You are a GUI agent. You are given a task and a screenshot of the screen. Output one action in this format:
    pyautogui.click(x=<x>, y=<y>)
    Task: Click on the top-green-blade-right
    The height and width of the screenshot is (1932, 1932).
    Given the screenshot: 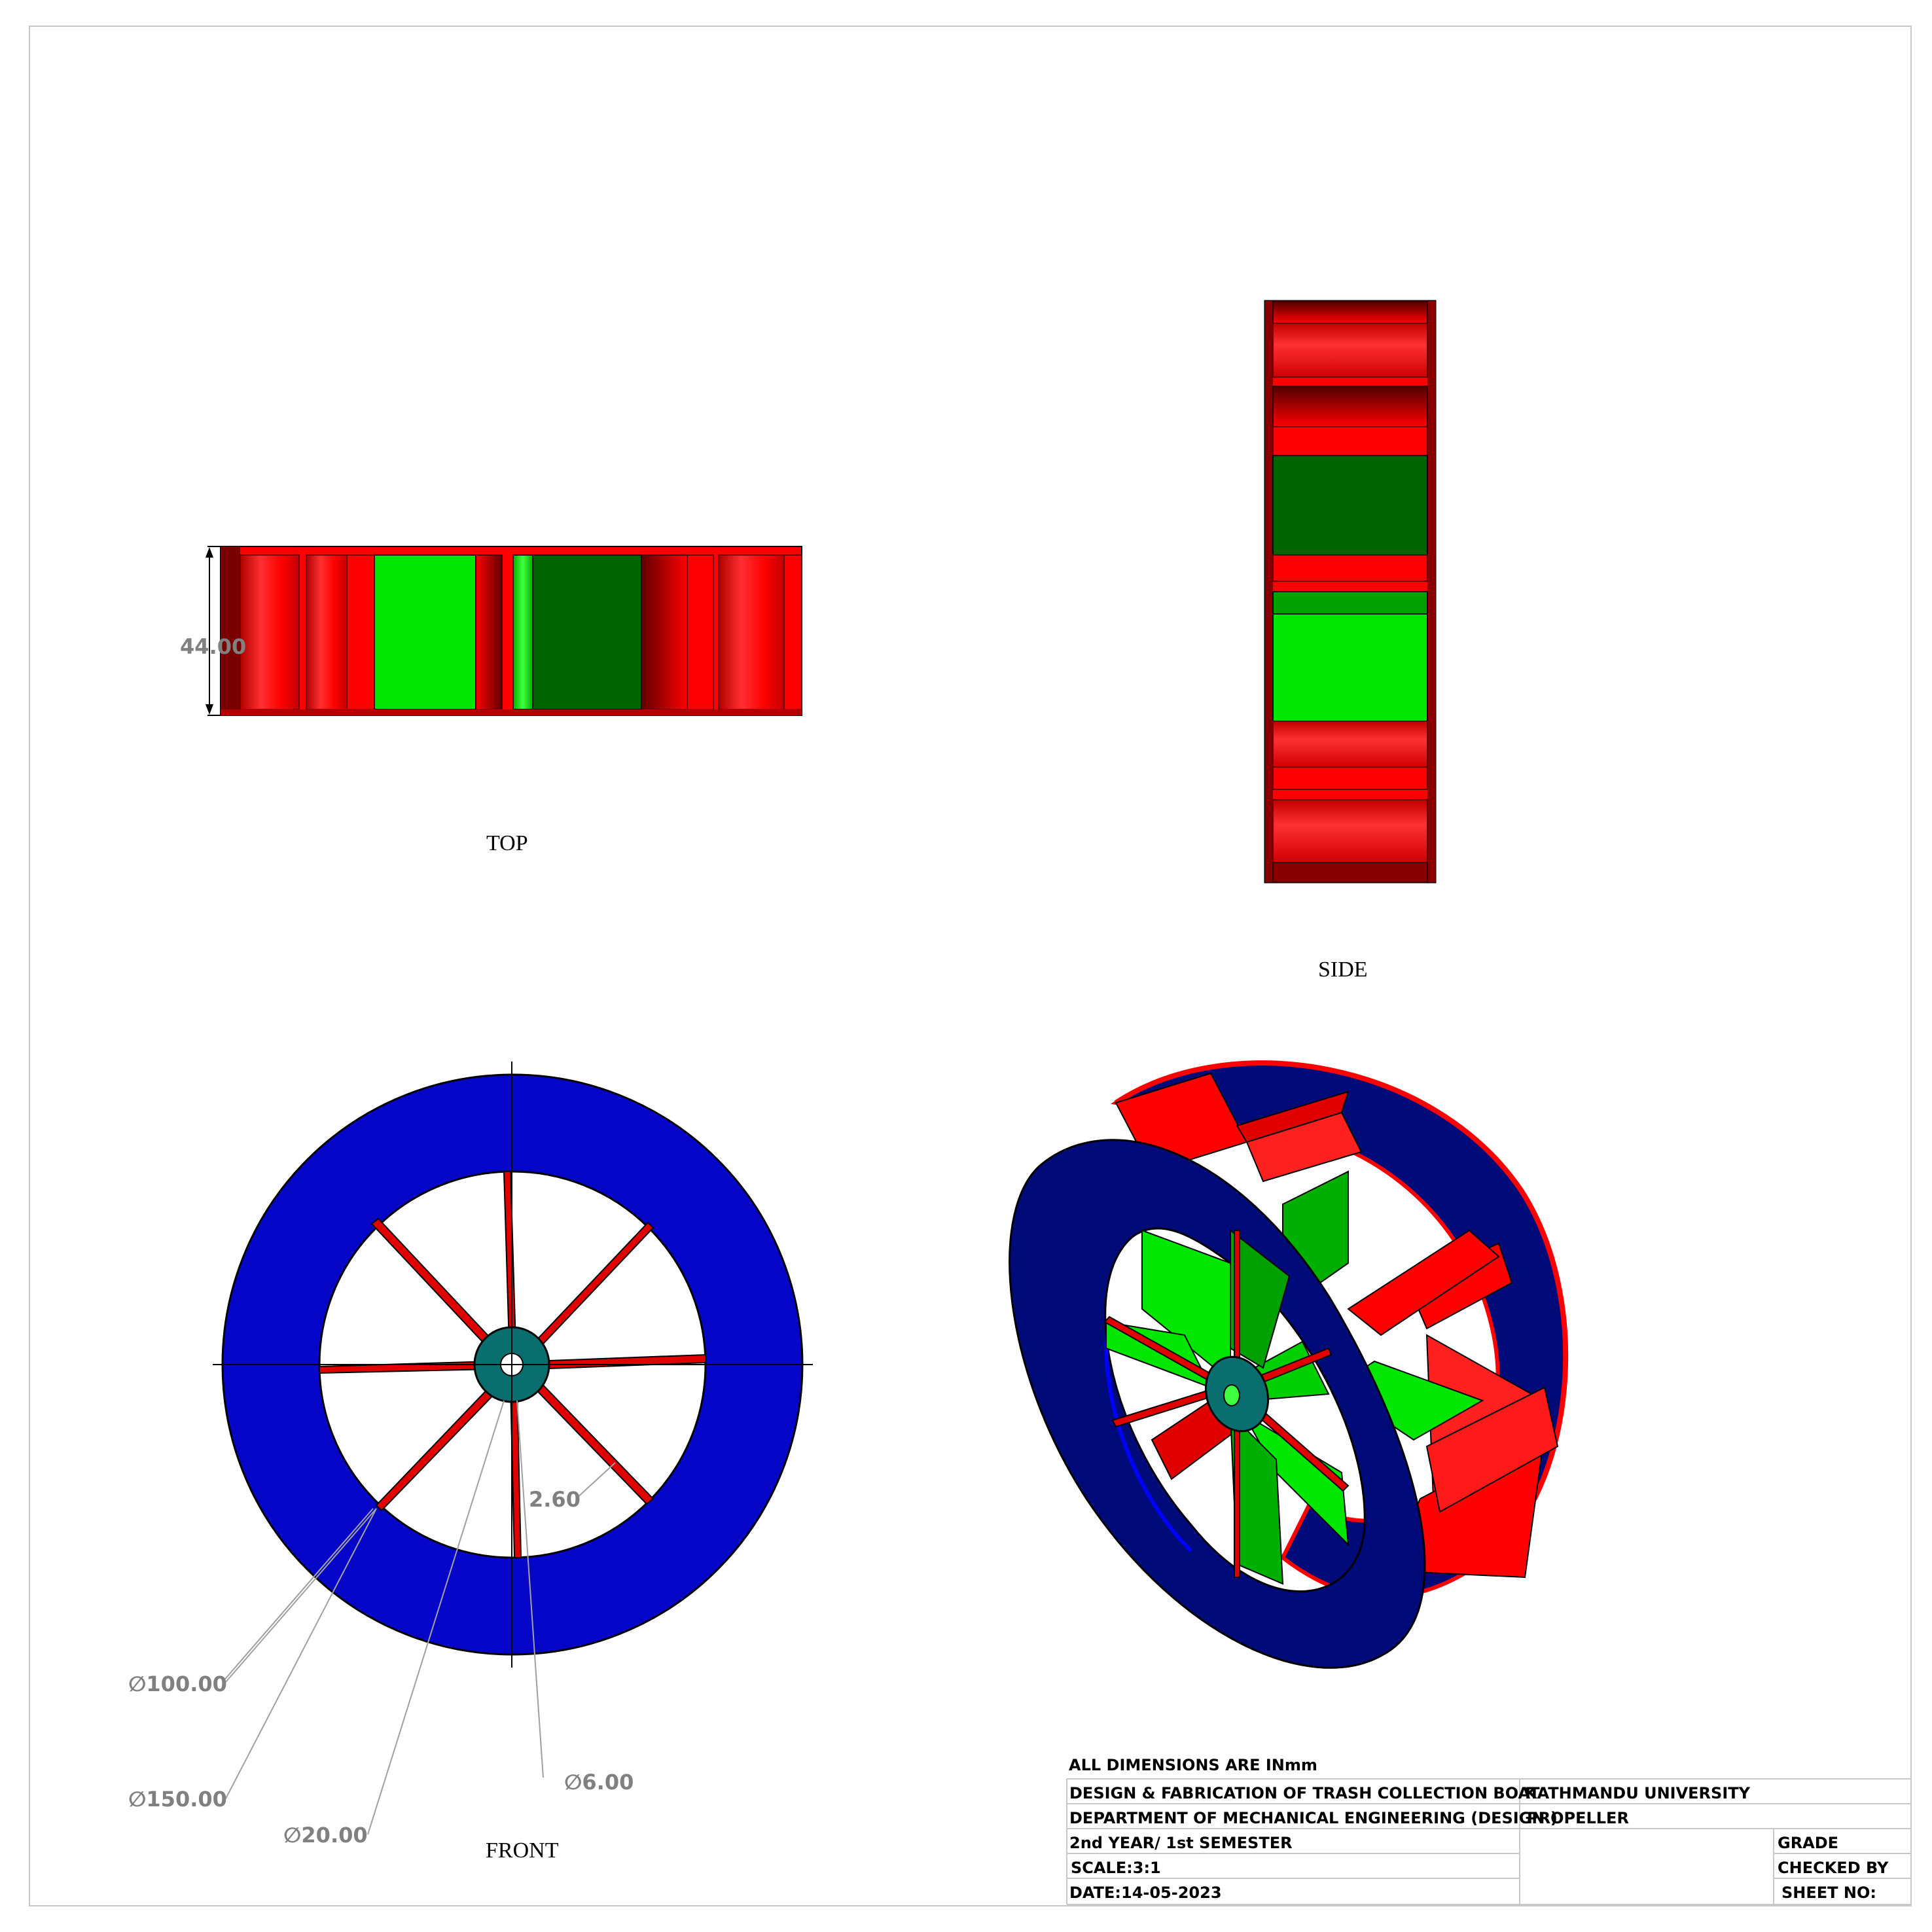 What is the action you would take?
    pyautogui.click(x=587, y=632)
    